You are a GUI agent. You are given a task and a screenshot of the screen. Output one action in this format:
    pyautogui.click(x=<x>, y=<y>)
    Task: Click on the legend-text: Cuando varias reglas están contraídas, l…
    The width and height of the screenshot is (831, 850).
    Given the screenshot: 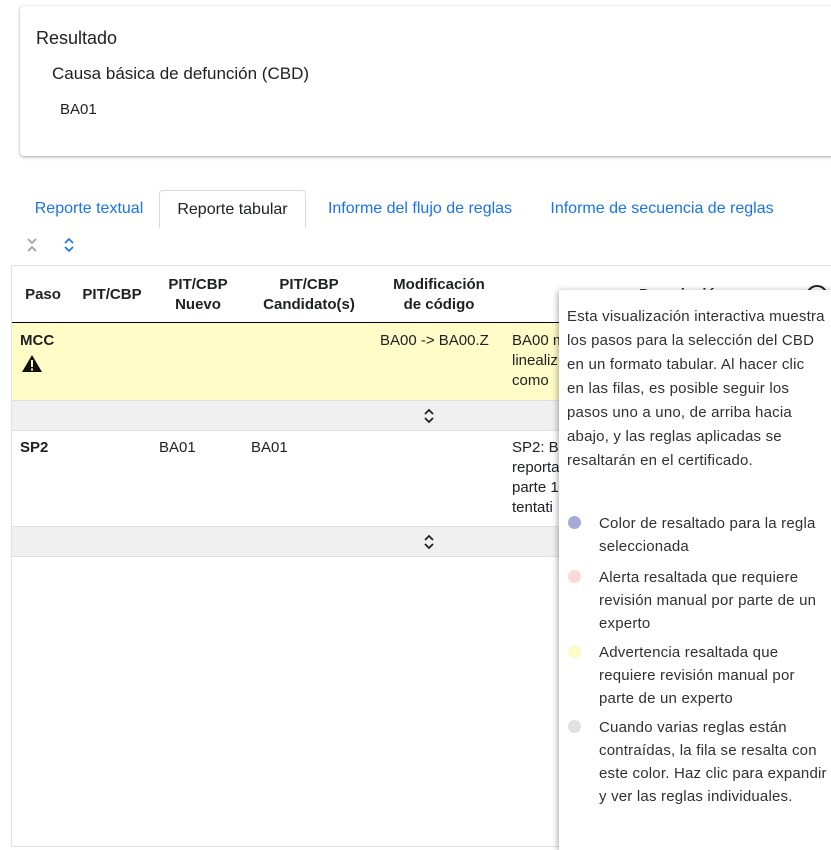 What is the action you would take?
    pyautogui.click(x=713, y=762)
    